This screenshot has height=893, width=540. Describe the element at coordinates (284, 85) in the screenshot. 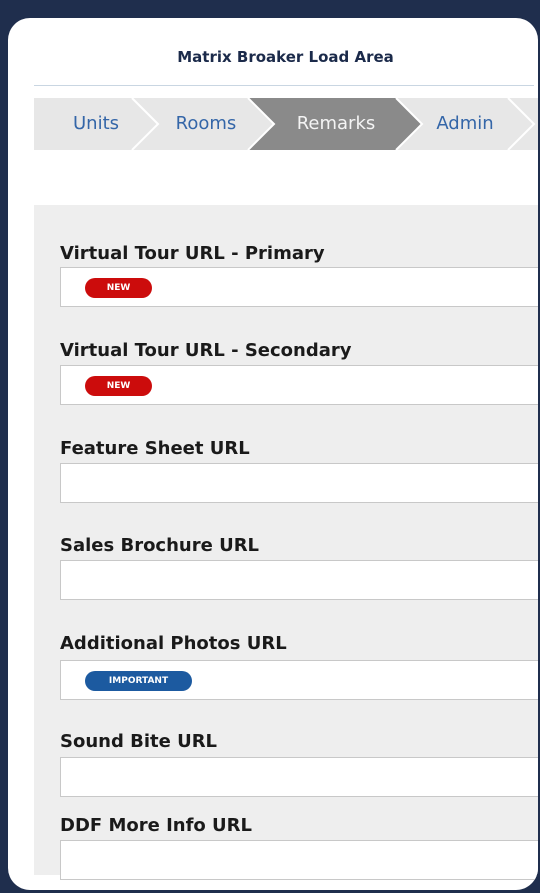

I see `title-divider` at that location.